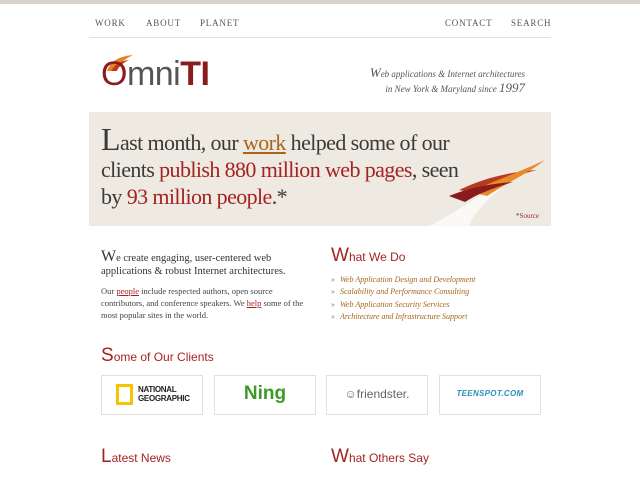  I want to click on latest-news-heading: Latest News, so click(136, 457).